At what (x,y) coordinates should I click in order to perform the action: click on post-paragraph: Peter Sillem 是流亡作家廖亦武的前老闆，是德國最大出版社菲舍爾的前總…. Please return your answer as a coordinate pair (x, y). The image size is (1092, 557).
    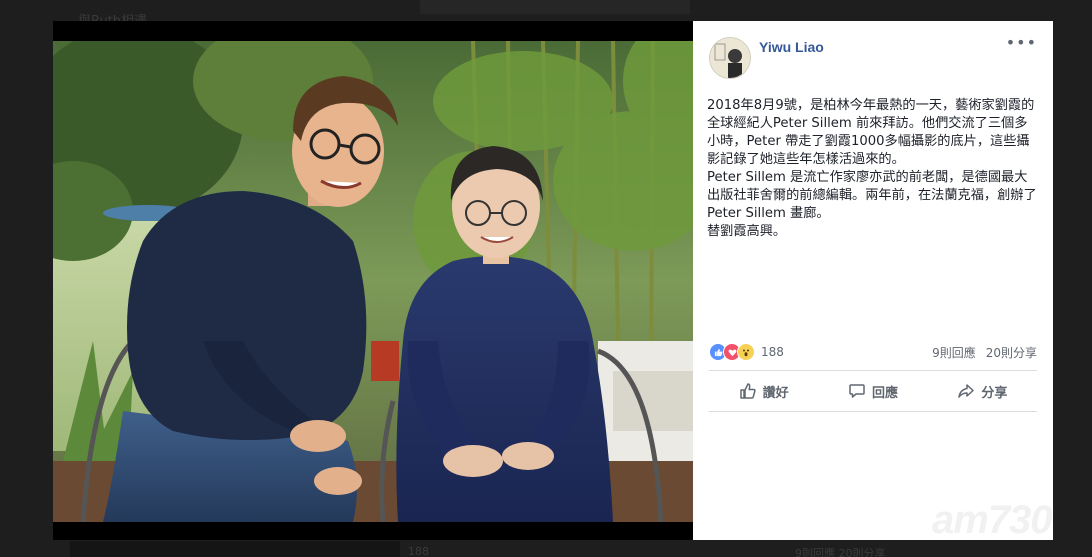
    Looking at the image, I should click on (872, 195).